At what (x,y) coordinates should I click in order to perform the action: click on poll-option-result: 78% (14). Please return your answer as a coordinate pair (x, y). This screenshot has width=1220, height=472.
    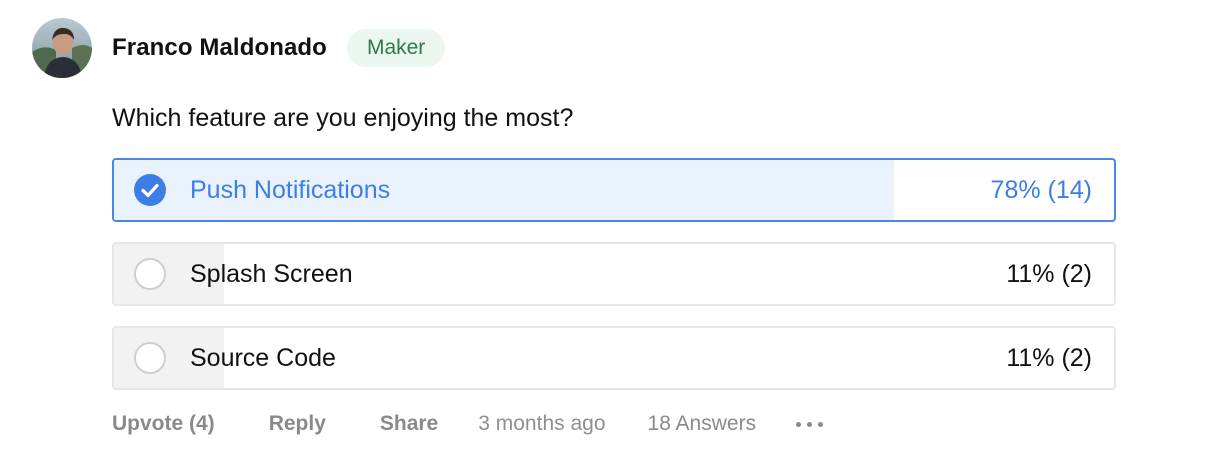
    Looking at the image, I should click on (1041, 190).